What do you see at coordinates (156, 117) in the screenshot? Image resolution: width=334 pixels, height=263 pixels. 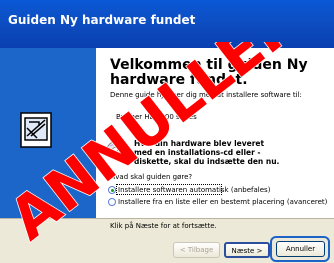 I see `device-name: Brother HL-5000 series` at bounding box center [156, 117].